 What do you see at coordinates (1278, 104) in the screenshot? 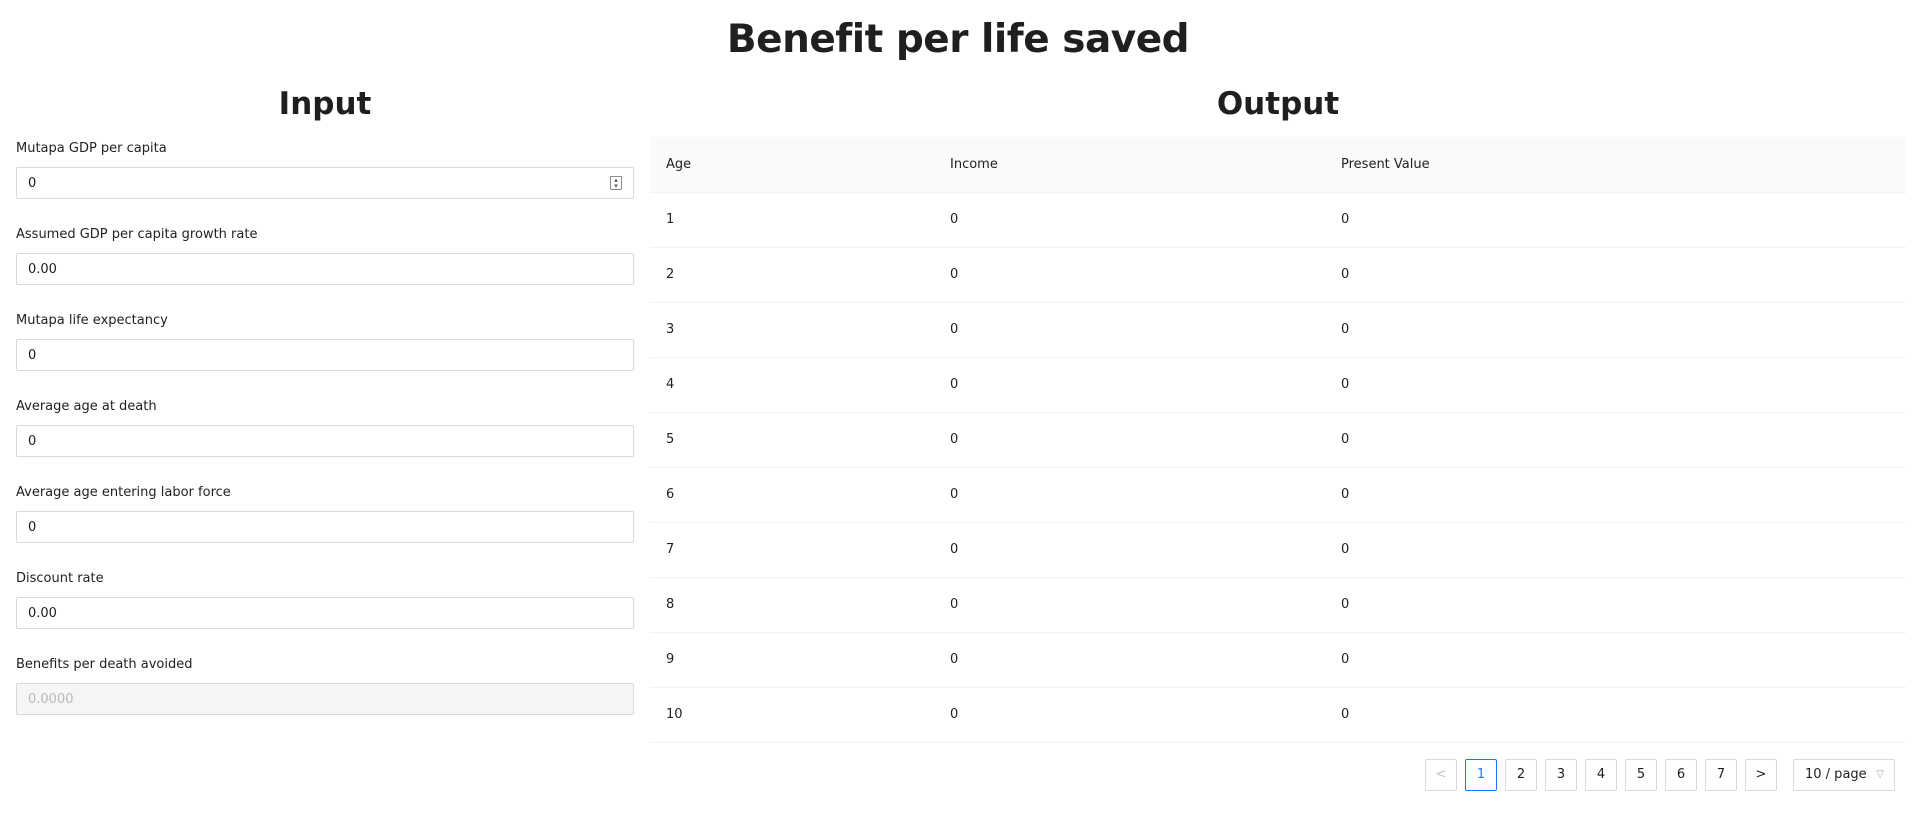
I see `output-section-title: Output` at bounding box center [1278, 104].